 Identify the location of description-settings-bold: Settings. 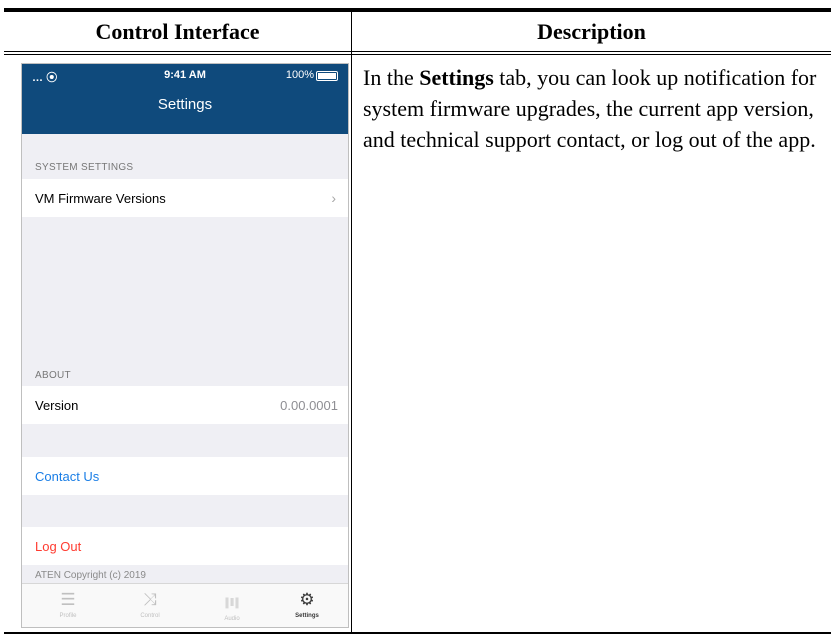
(456, 77).